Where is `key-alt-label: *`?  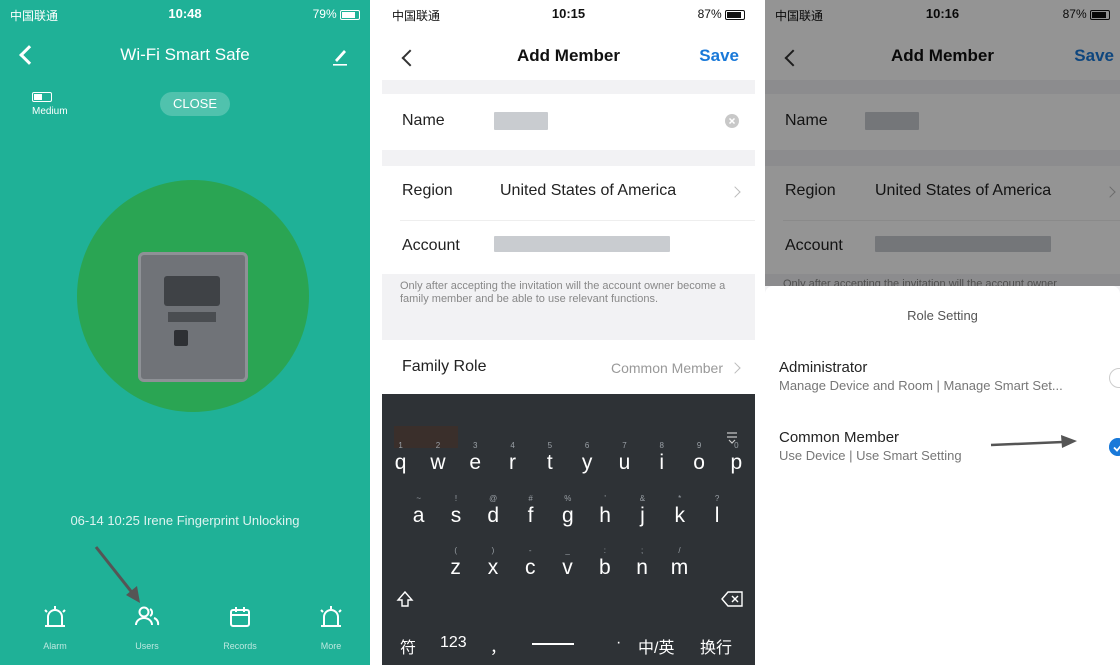
key-alt-label: * is located at coordinates (680, 498).